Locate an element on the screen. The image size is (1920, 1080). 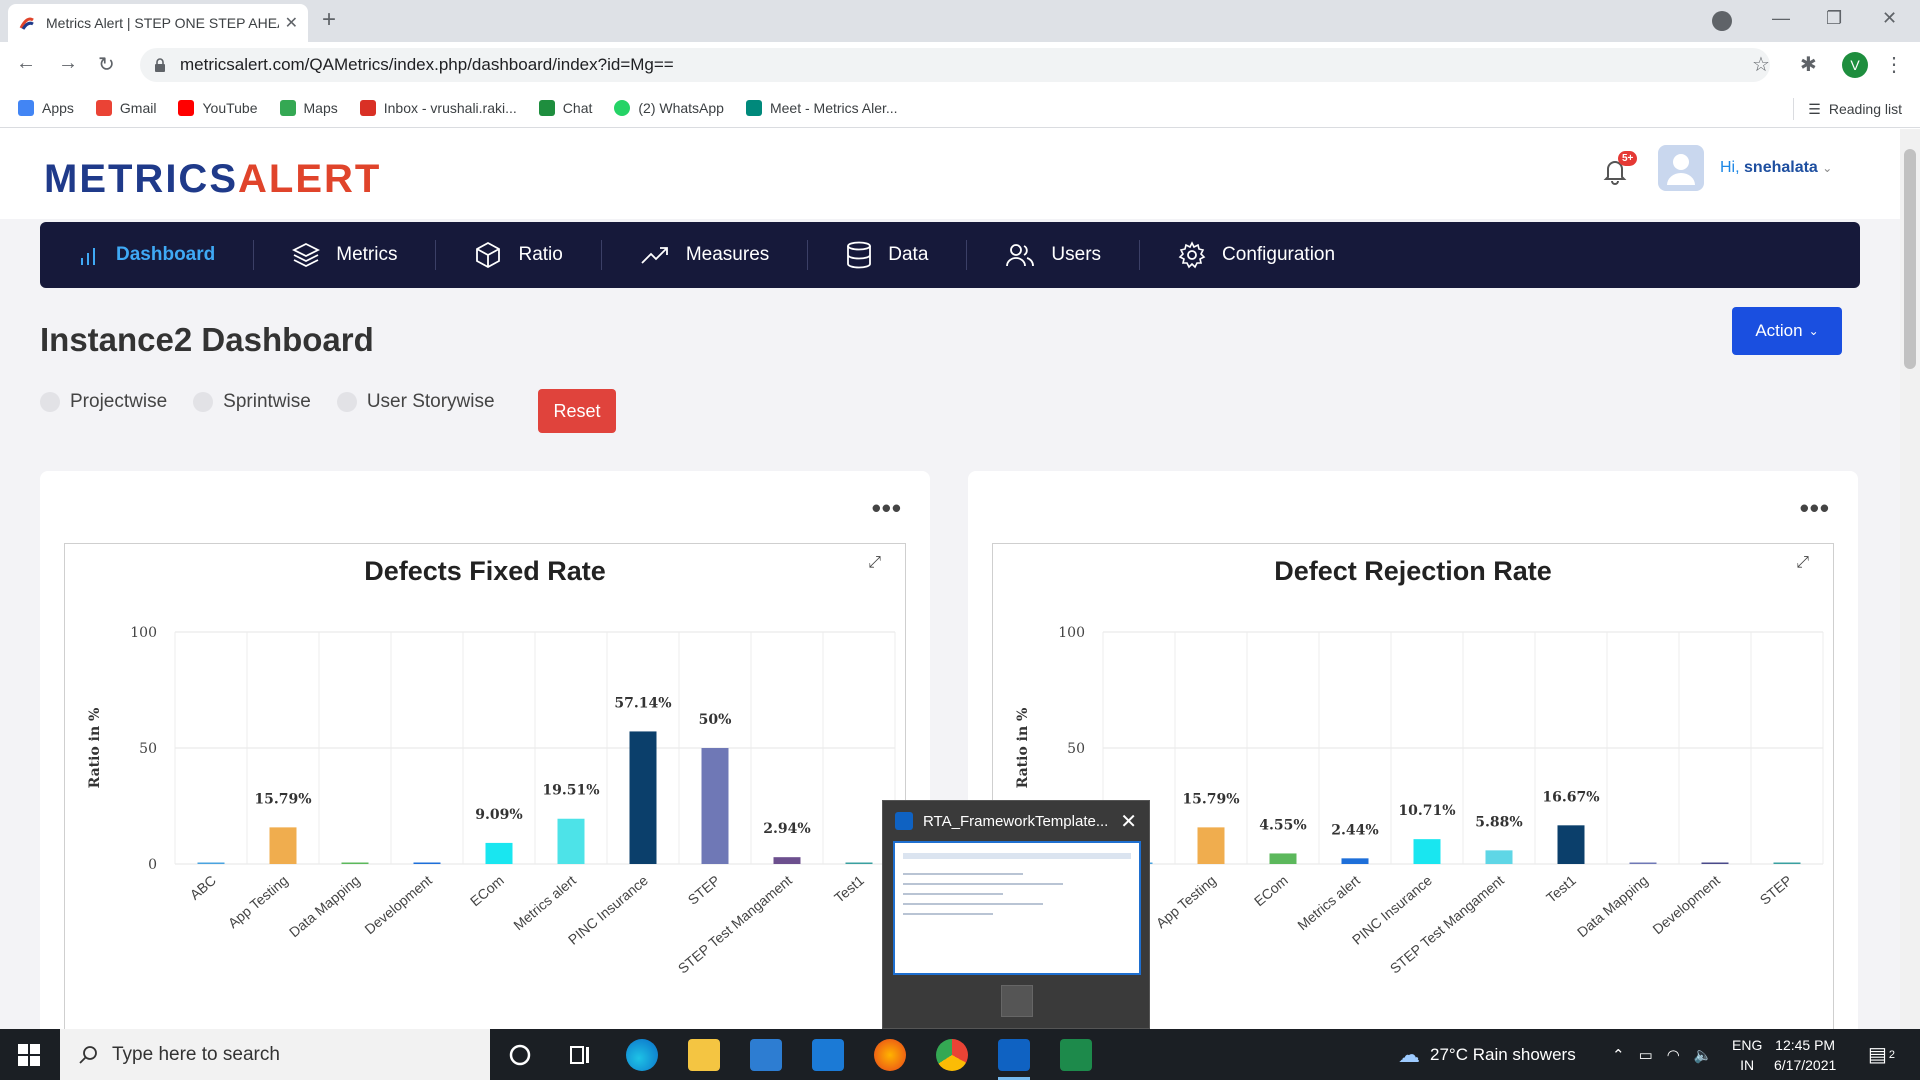
action-center-icon: ▤ 2 is located at coordinates (1881, 1054).